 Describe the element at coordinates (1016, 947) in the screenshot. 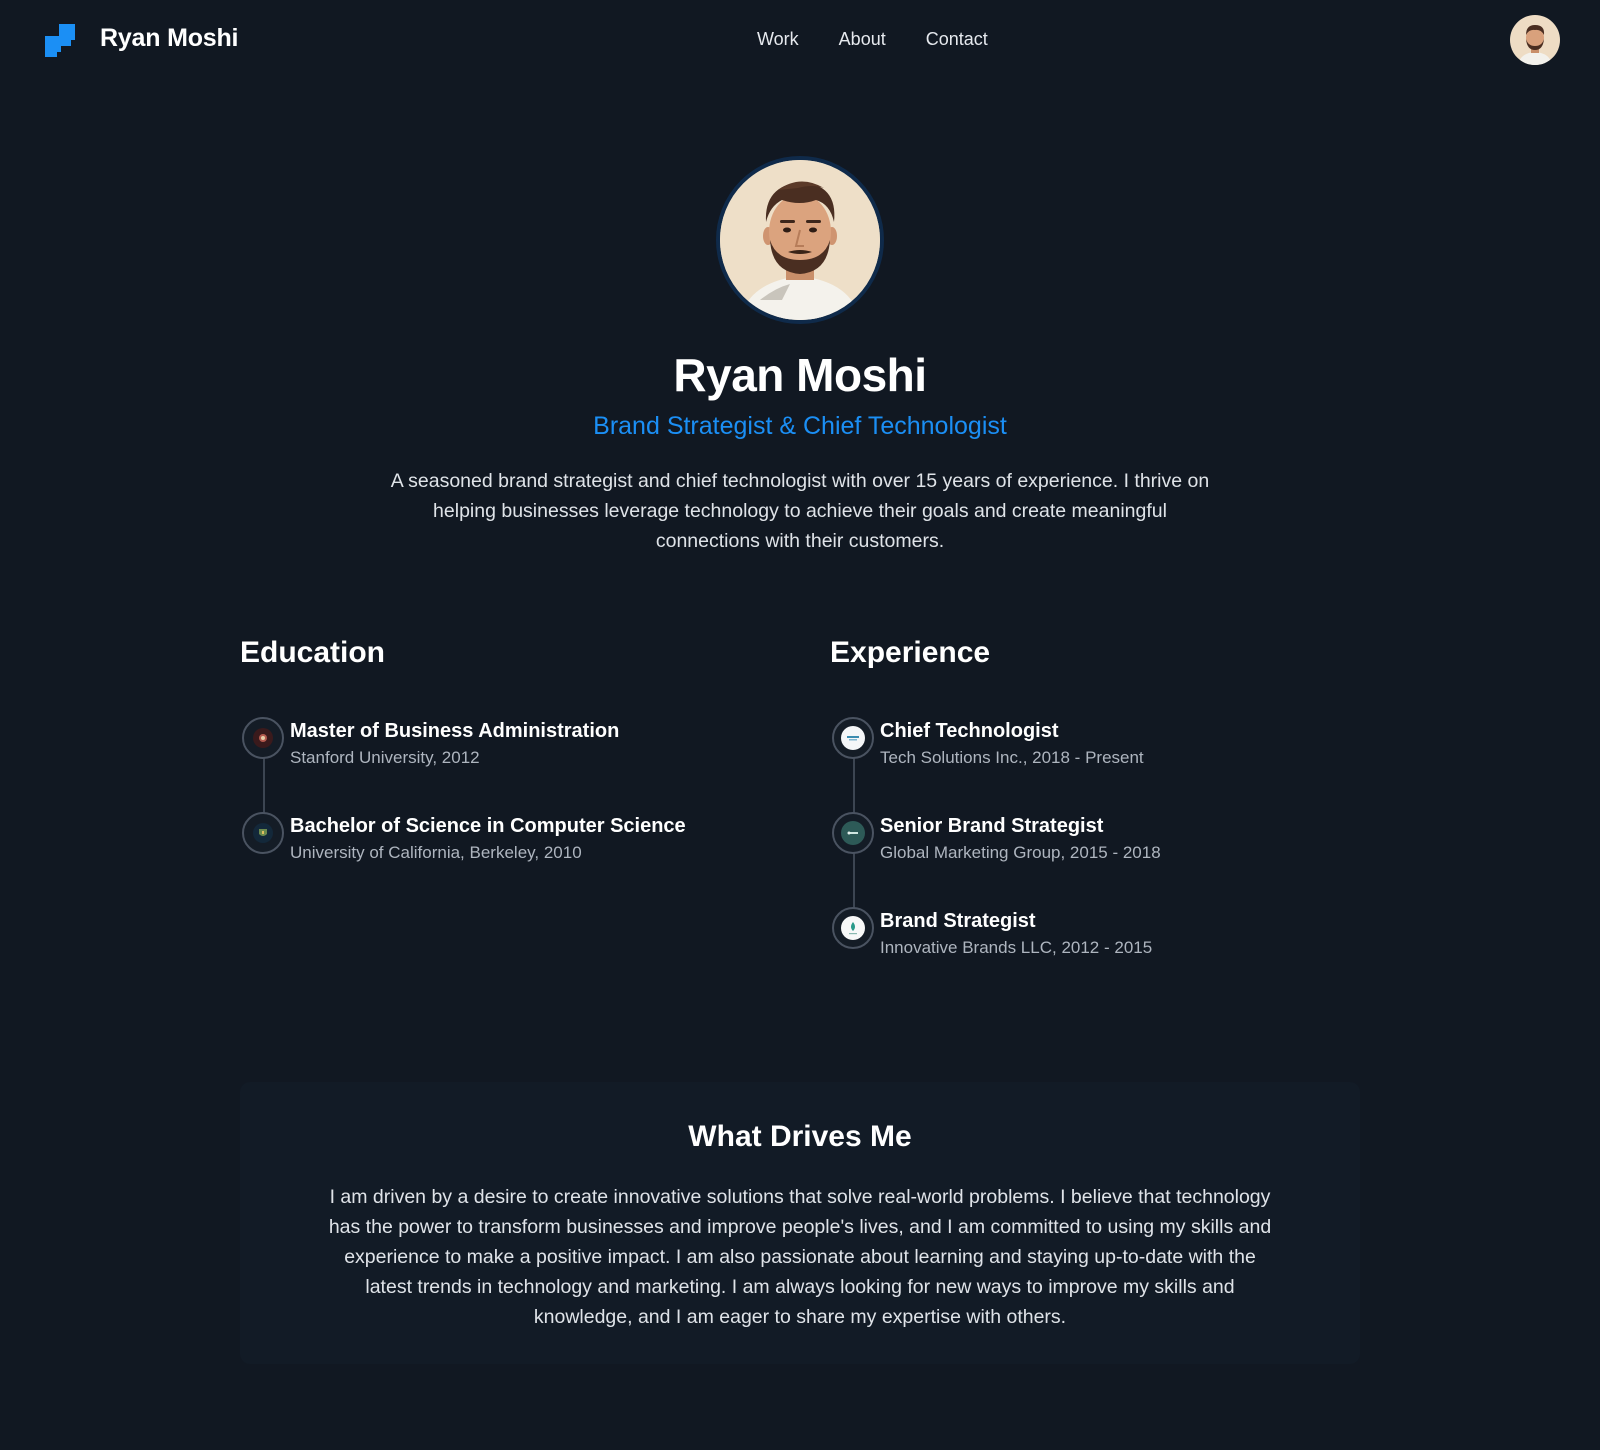

I see `experience-subtitle: Innovative Brands LLC, 2012 - 2015` at that location.